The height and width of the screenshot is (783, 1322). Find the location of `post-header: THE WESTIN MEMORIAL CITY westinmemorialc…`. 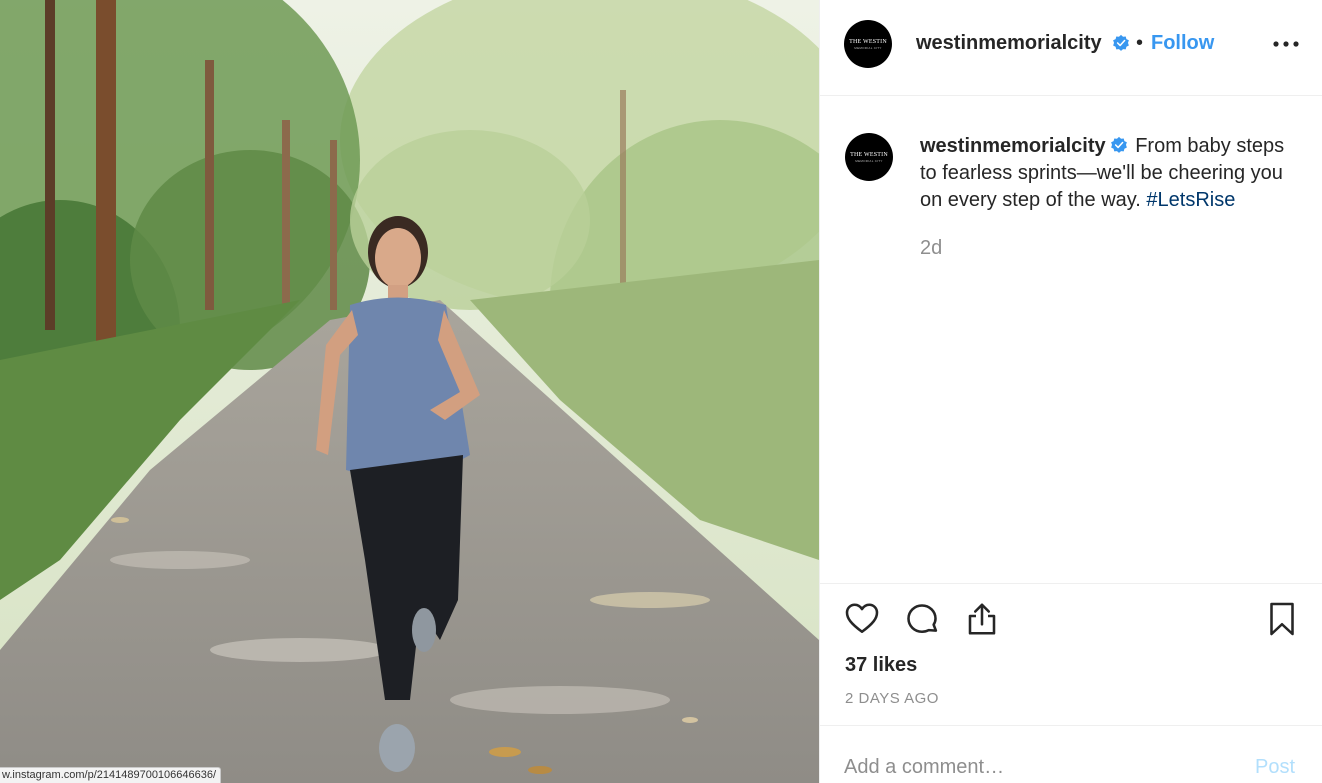

post-header: THE WESTIN MEMORIAL CITY westinmemorialc… is located at coordinates (1071, 48).